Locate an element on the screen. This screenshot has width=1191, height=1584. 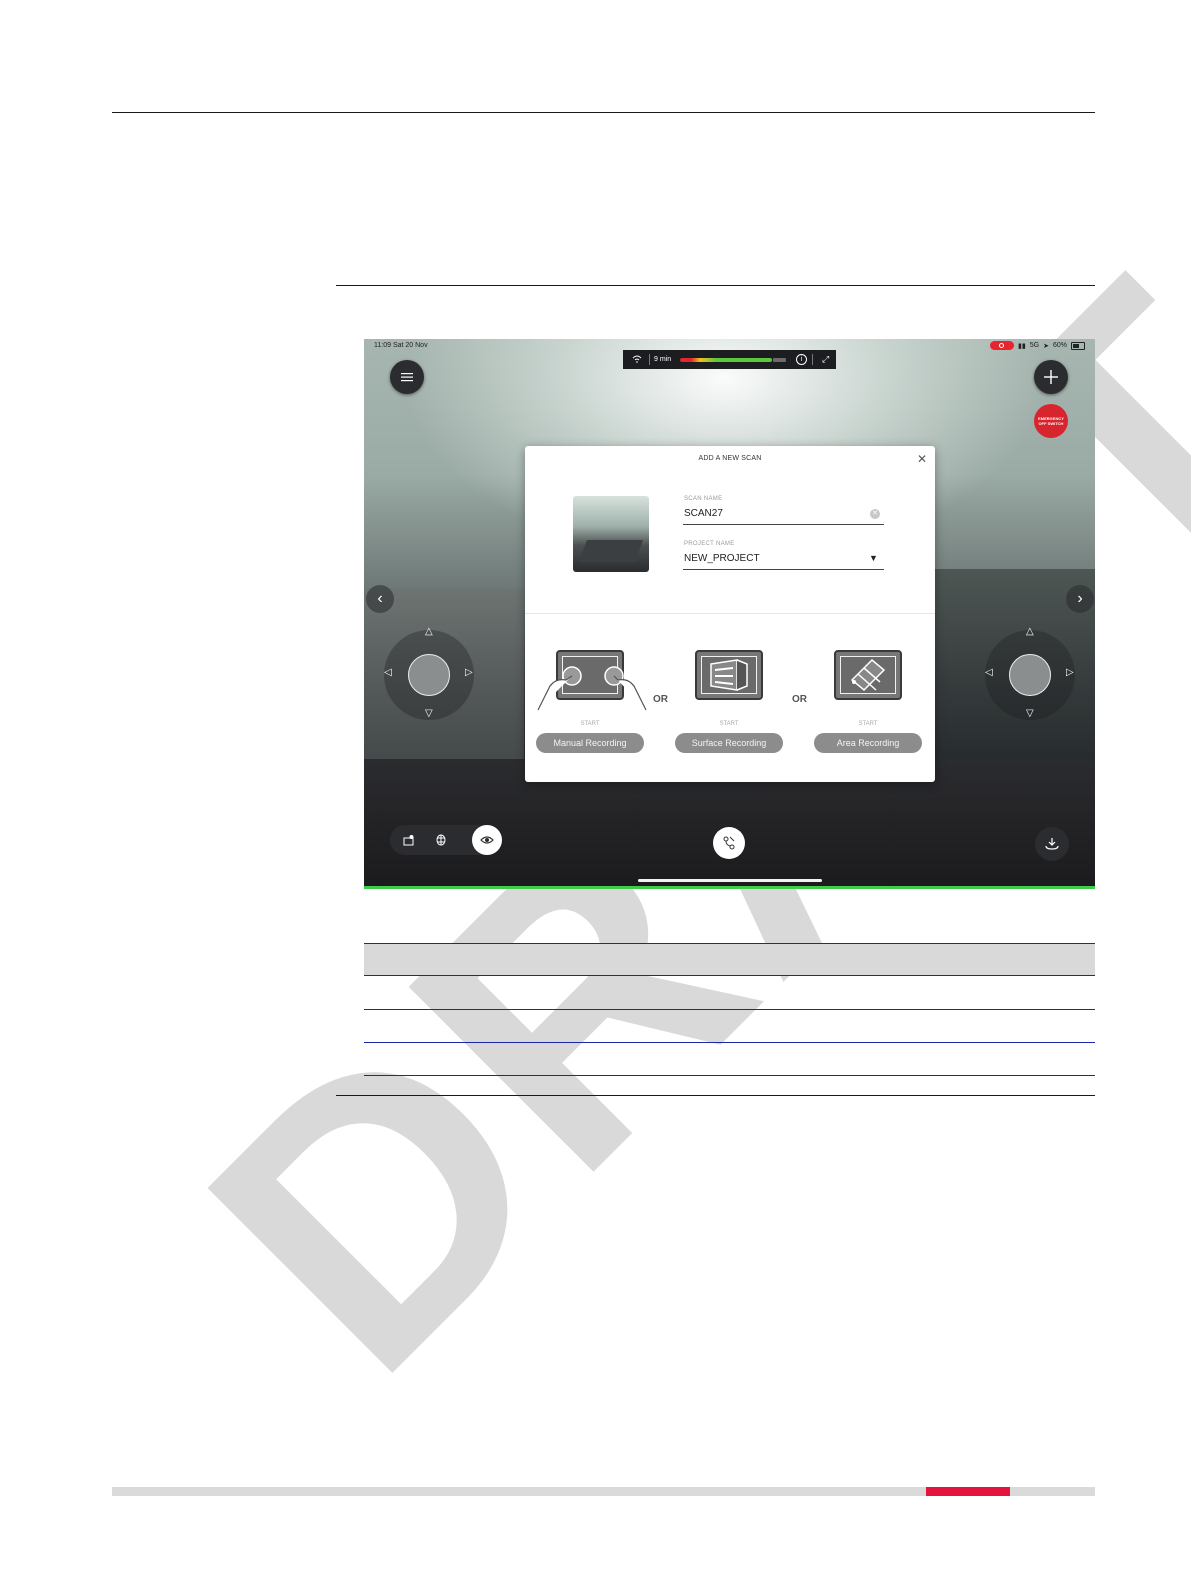
scan-name-label: SCAN NAME is located at coordinates (703, 499).